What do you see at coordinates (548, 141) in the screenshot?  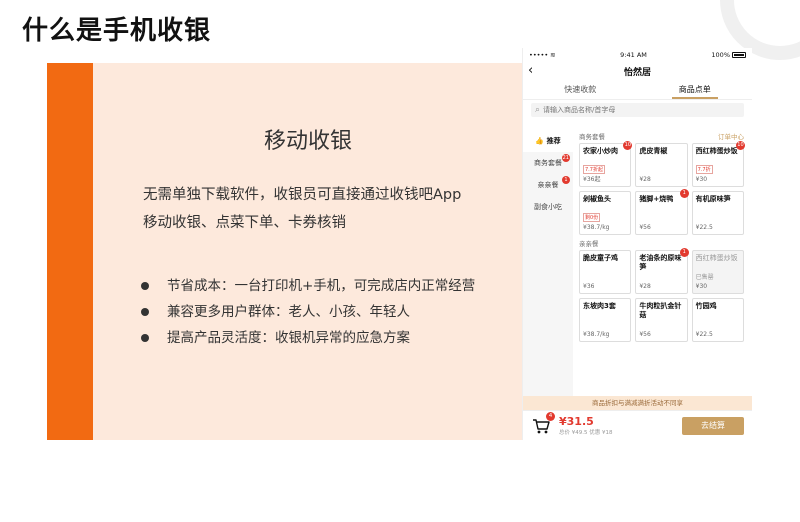 I see `category-recommended: 👍 推荐` at bounding box center [548, 141].